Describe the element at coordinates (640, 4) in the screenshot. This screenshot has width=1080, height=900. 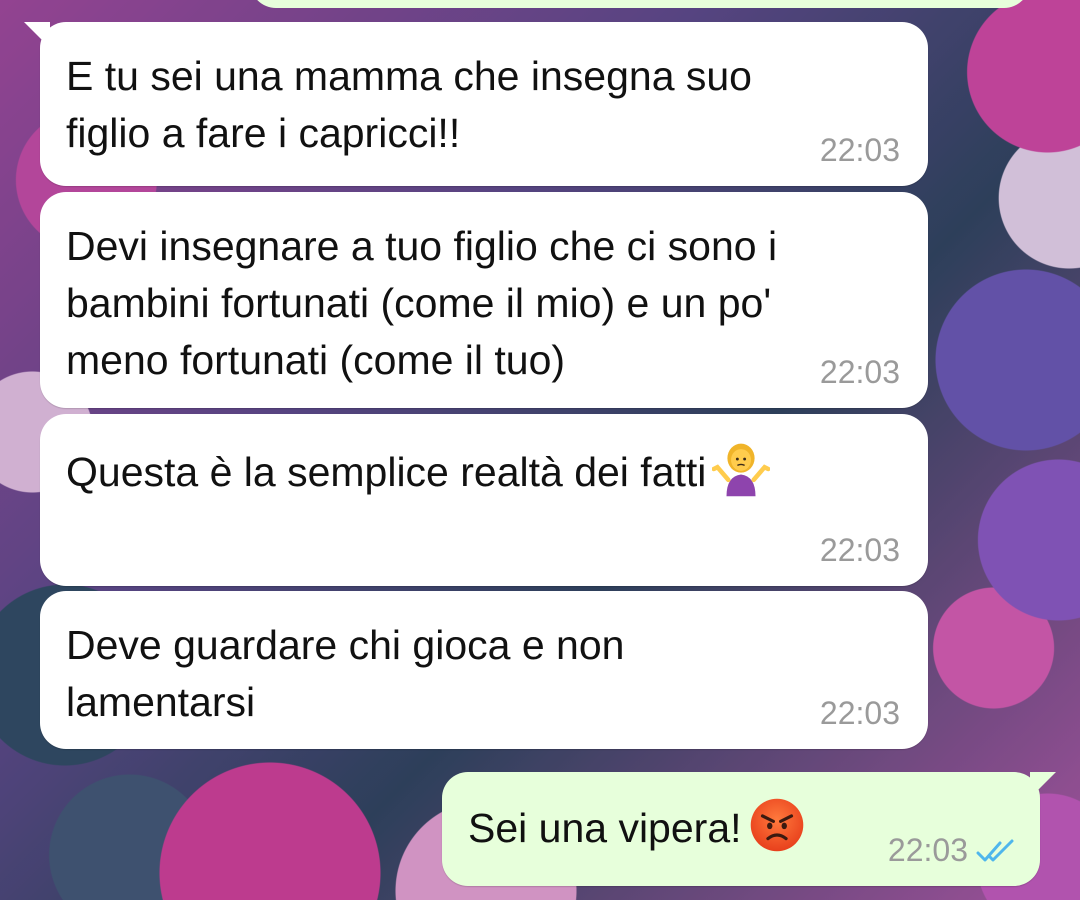
I see `partial-message-bubble` at that location.